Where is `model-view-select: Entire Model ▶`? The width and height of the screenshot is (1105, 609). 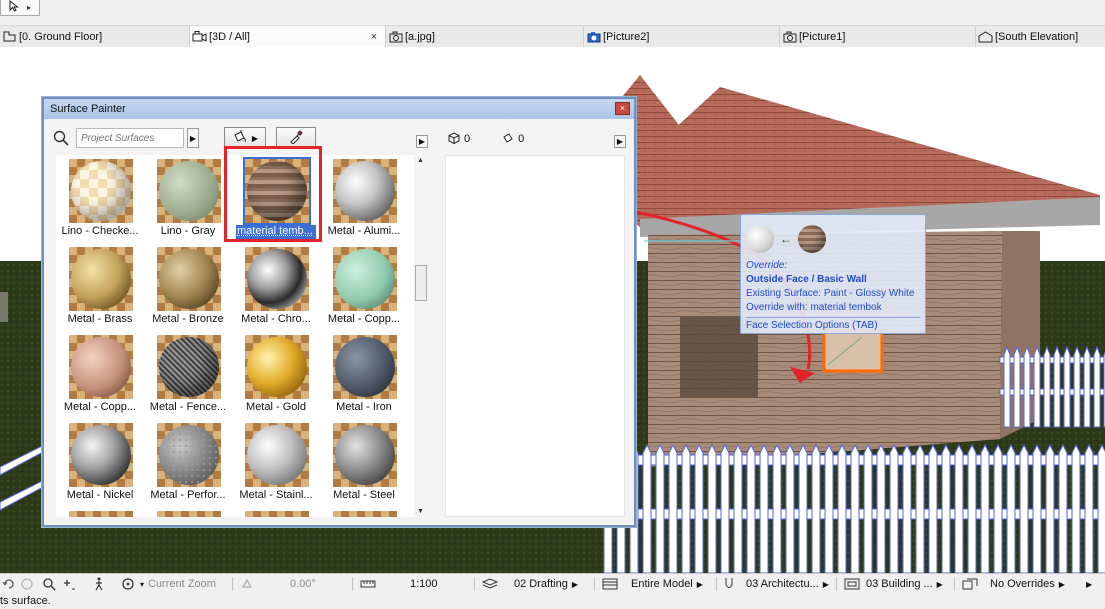 model-view-select: Entire Model ▶ is located at coordinates (667, 584).